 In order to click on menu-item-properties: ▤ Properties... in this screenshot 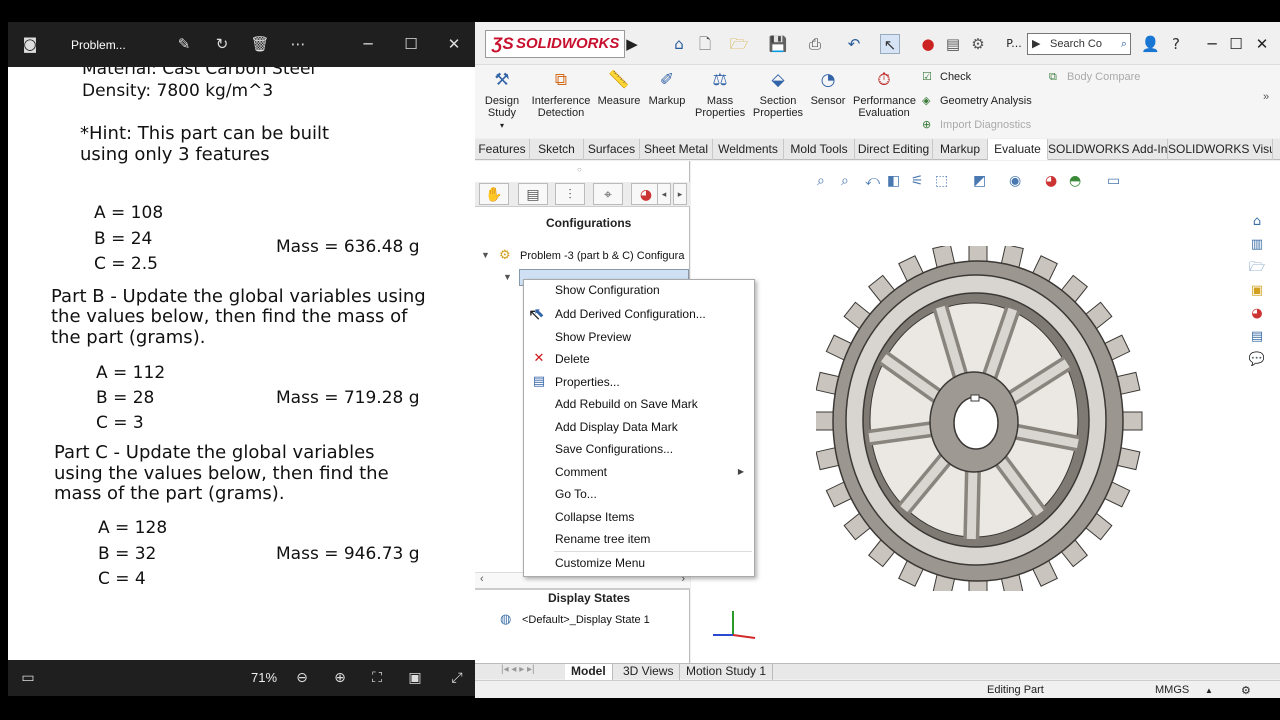, I will do `click(639, 382)`.